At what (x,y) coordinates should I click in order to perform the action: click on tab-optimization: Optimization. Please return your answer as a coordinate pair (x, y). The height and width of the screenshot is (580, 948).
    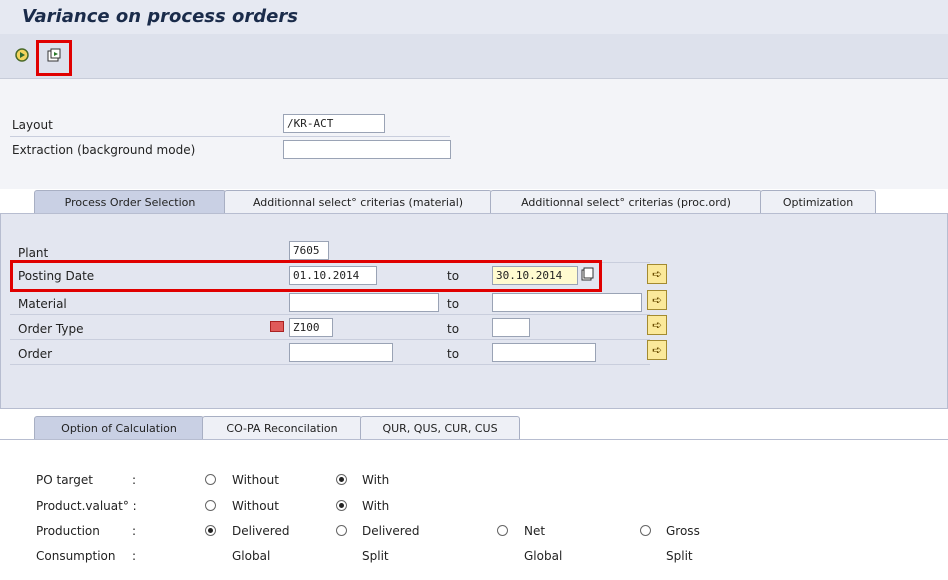
    Looking at the image, I should click on (818, 202).